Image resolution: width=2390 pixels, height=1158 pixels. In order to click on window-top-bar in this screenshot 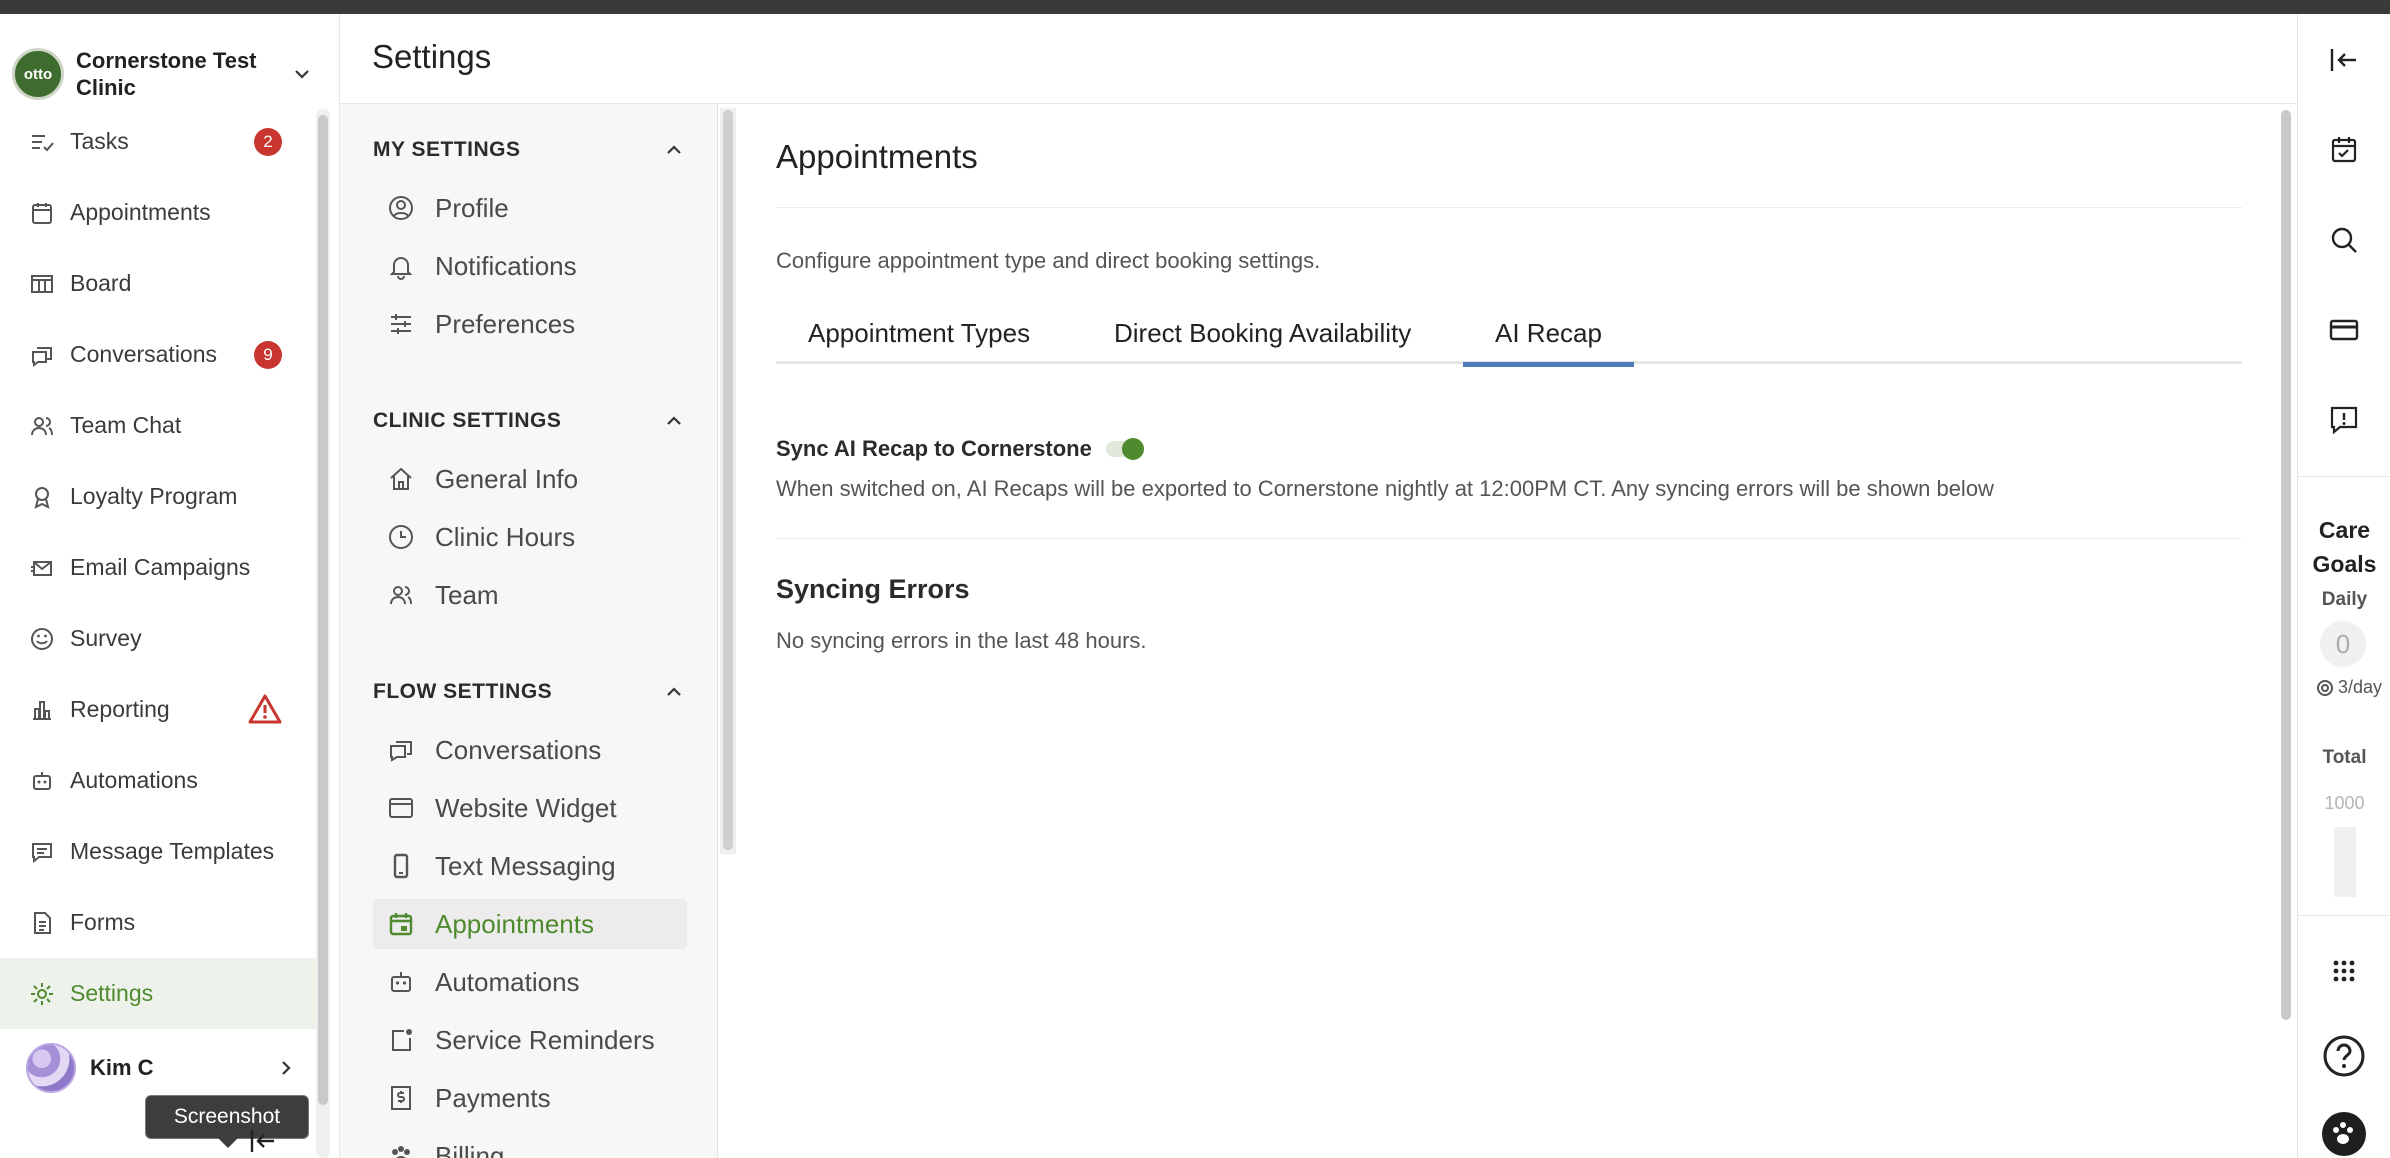, I will do `click(1195, 7)`.